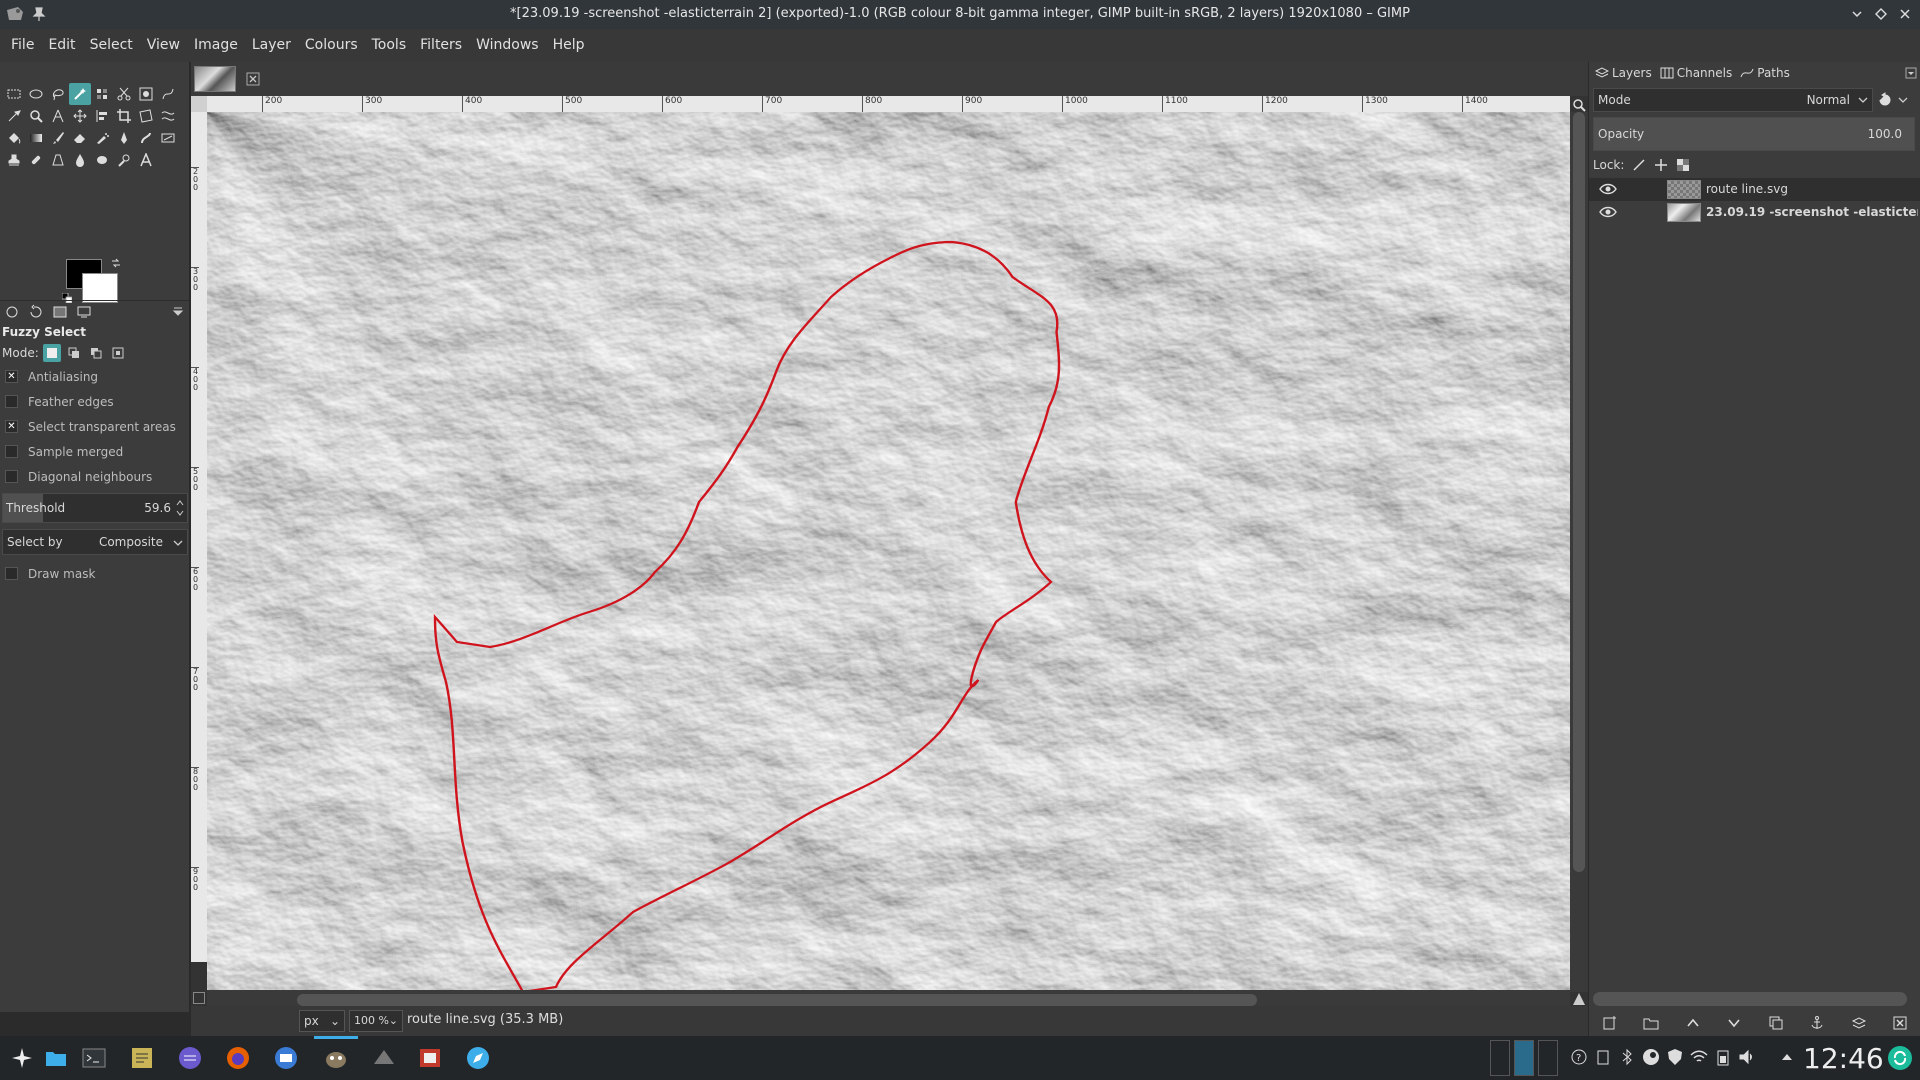  Describe the element at coordinates (215, 79) in the screenshot. I see `image-tab-thumbnail` at that location.